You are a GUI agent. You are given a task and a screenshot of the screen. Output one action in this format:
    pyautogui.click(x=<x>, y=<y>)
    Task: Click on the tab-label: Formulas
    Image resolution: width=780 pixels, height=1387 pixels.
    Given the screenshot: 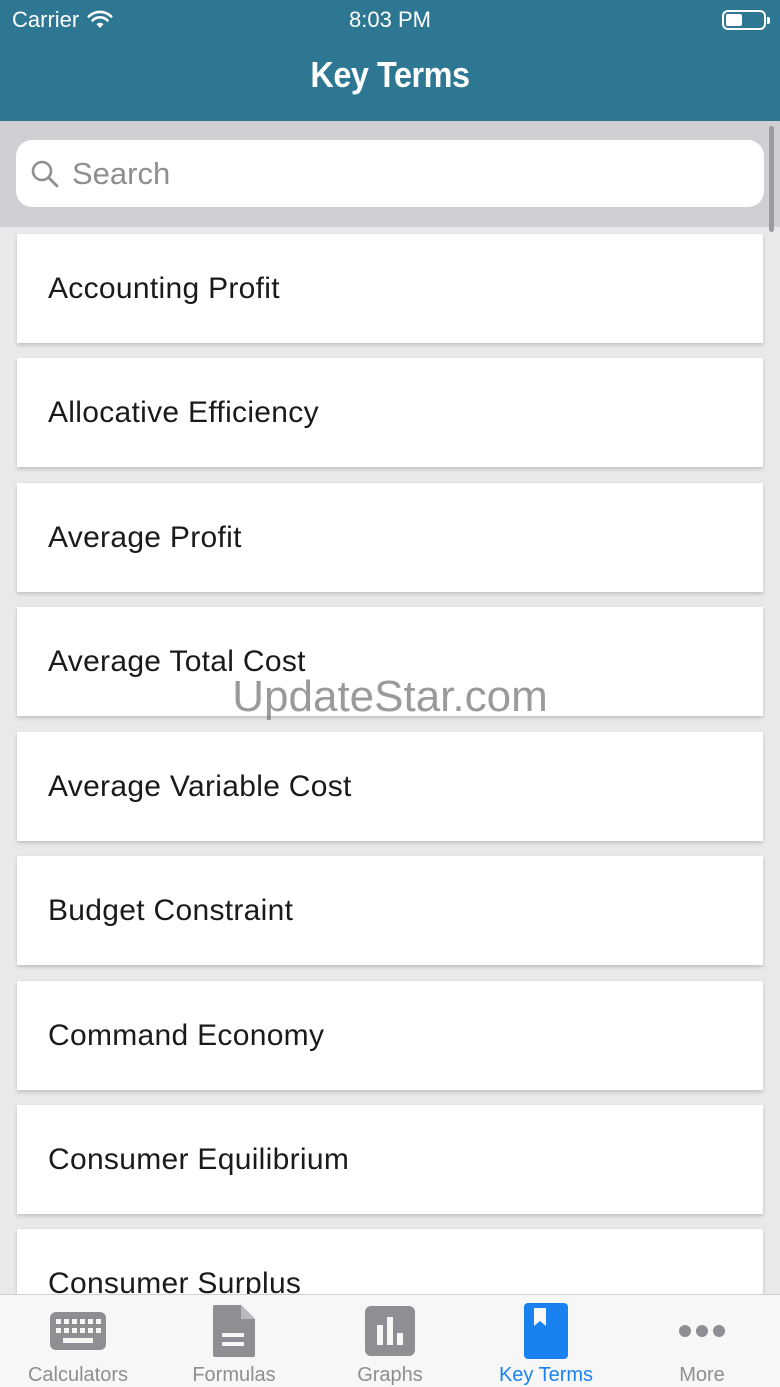 What is the action you would take?
    pyautogui.click(x=234, y=1375)
    